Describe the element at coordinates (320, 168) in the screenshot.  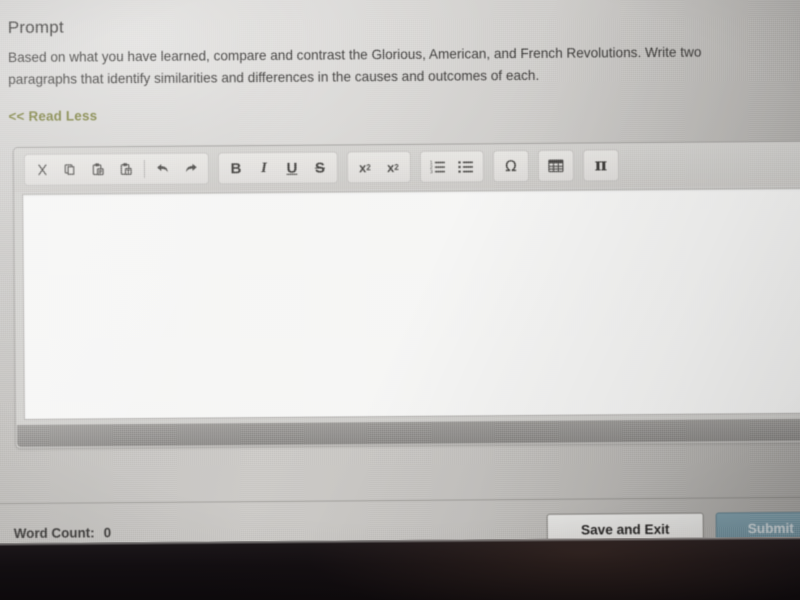
I see `strikethrough-icon: S` at that location.